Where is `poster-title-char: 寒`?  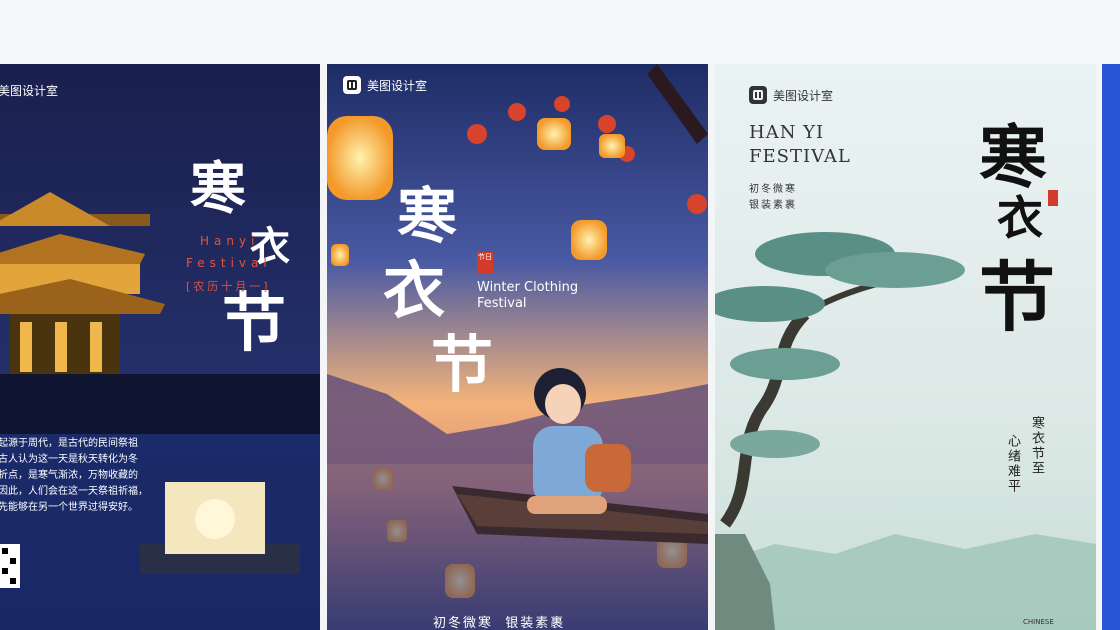 poster-title-char: 寒 is located at coordinates (218, 189).